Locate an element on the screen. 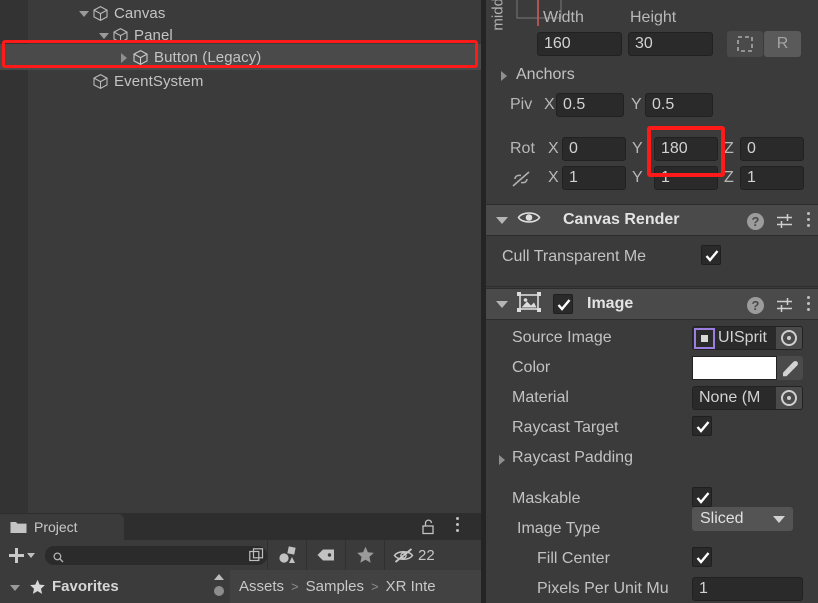 This screenshot has height=603, width=818. hidden-assets-indicator: 22 is located at coordinates (412, 555).